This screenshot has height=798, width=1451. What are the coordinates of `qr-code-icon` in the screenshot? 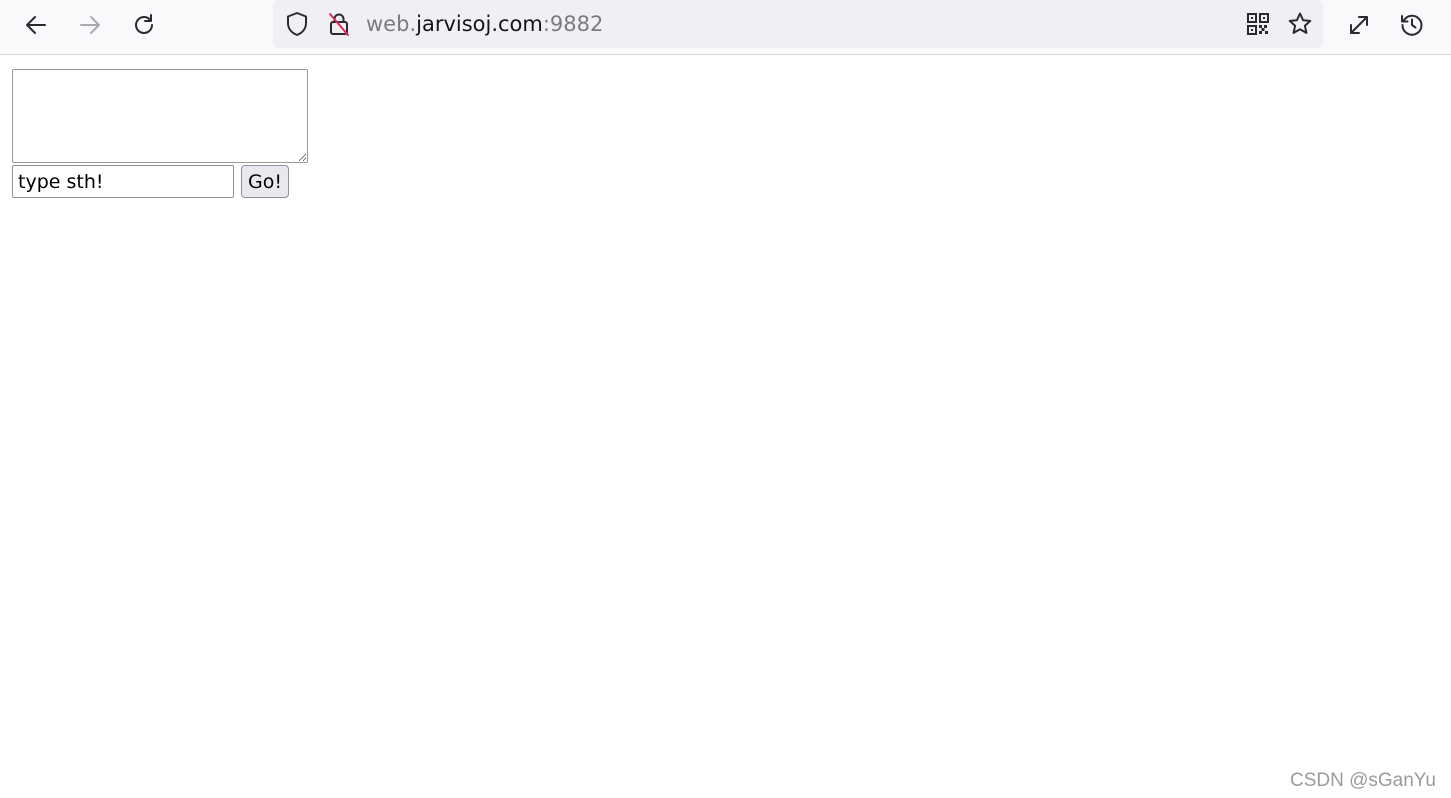 It's located at (1258, 24).